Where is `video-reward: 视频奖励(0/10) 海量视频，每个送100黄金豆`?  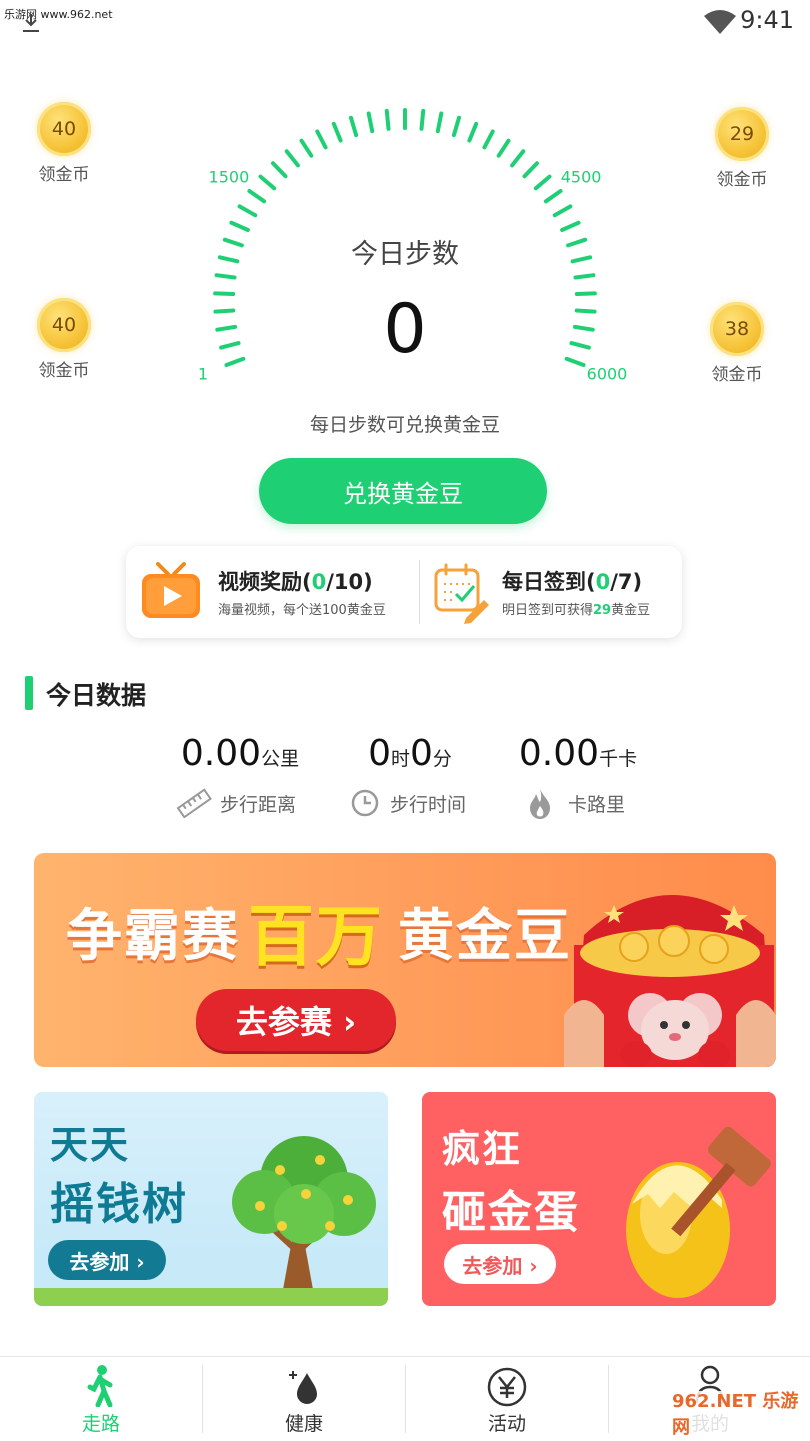 video-reward: 视频奖励(0/10) 海量视频，每个送100黄金豆 is located at coordinates (272, 592).